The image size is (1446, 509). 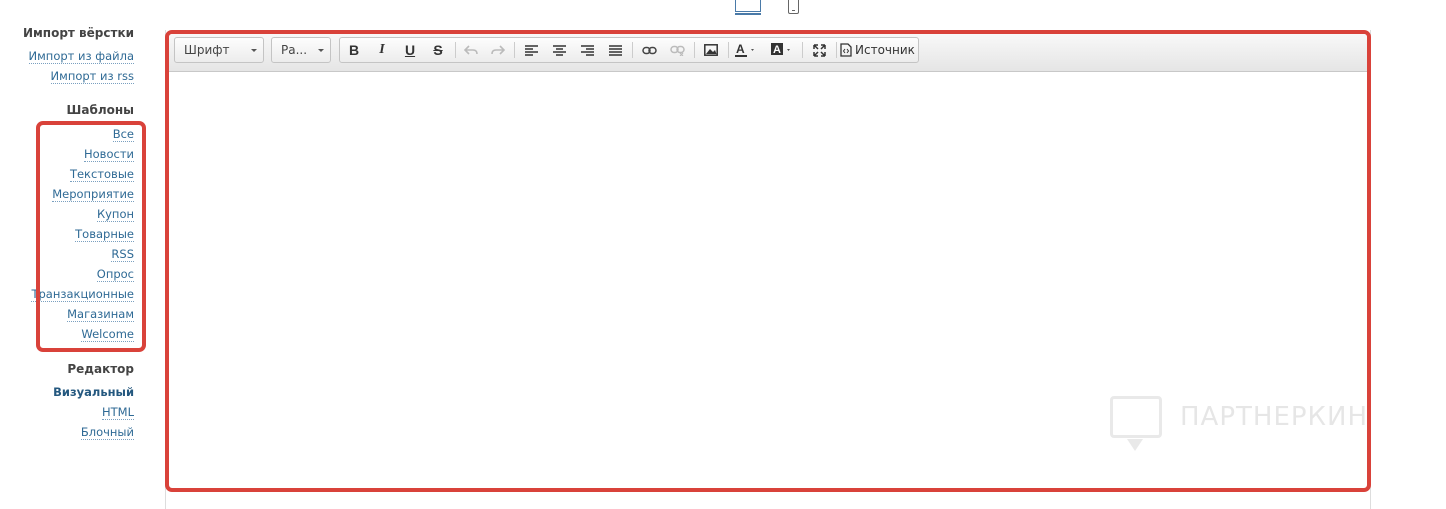 What do you see at coordinates (81, 56) in the screenshot?
I see `import-from-file-link: Импорт из файла` at bounding box center [81, 56].